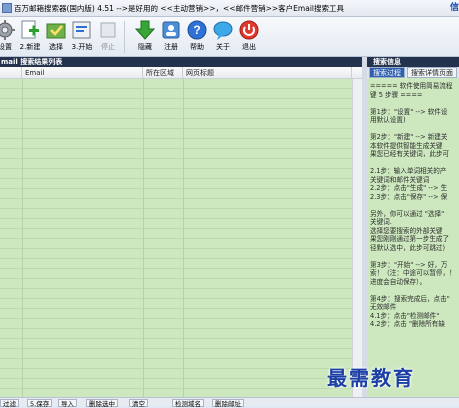 The image size is (459, 408). Describe the element at coordinates (108, 30) in the screenshot. I see `stop-icon` at that location.